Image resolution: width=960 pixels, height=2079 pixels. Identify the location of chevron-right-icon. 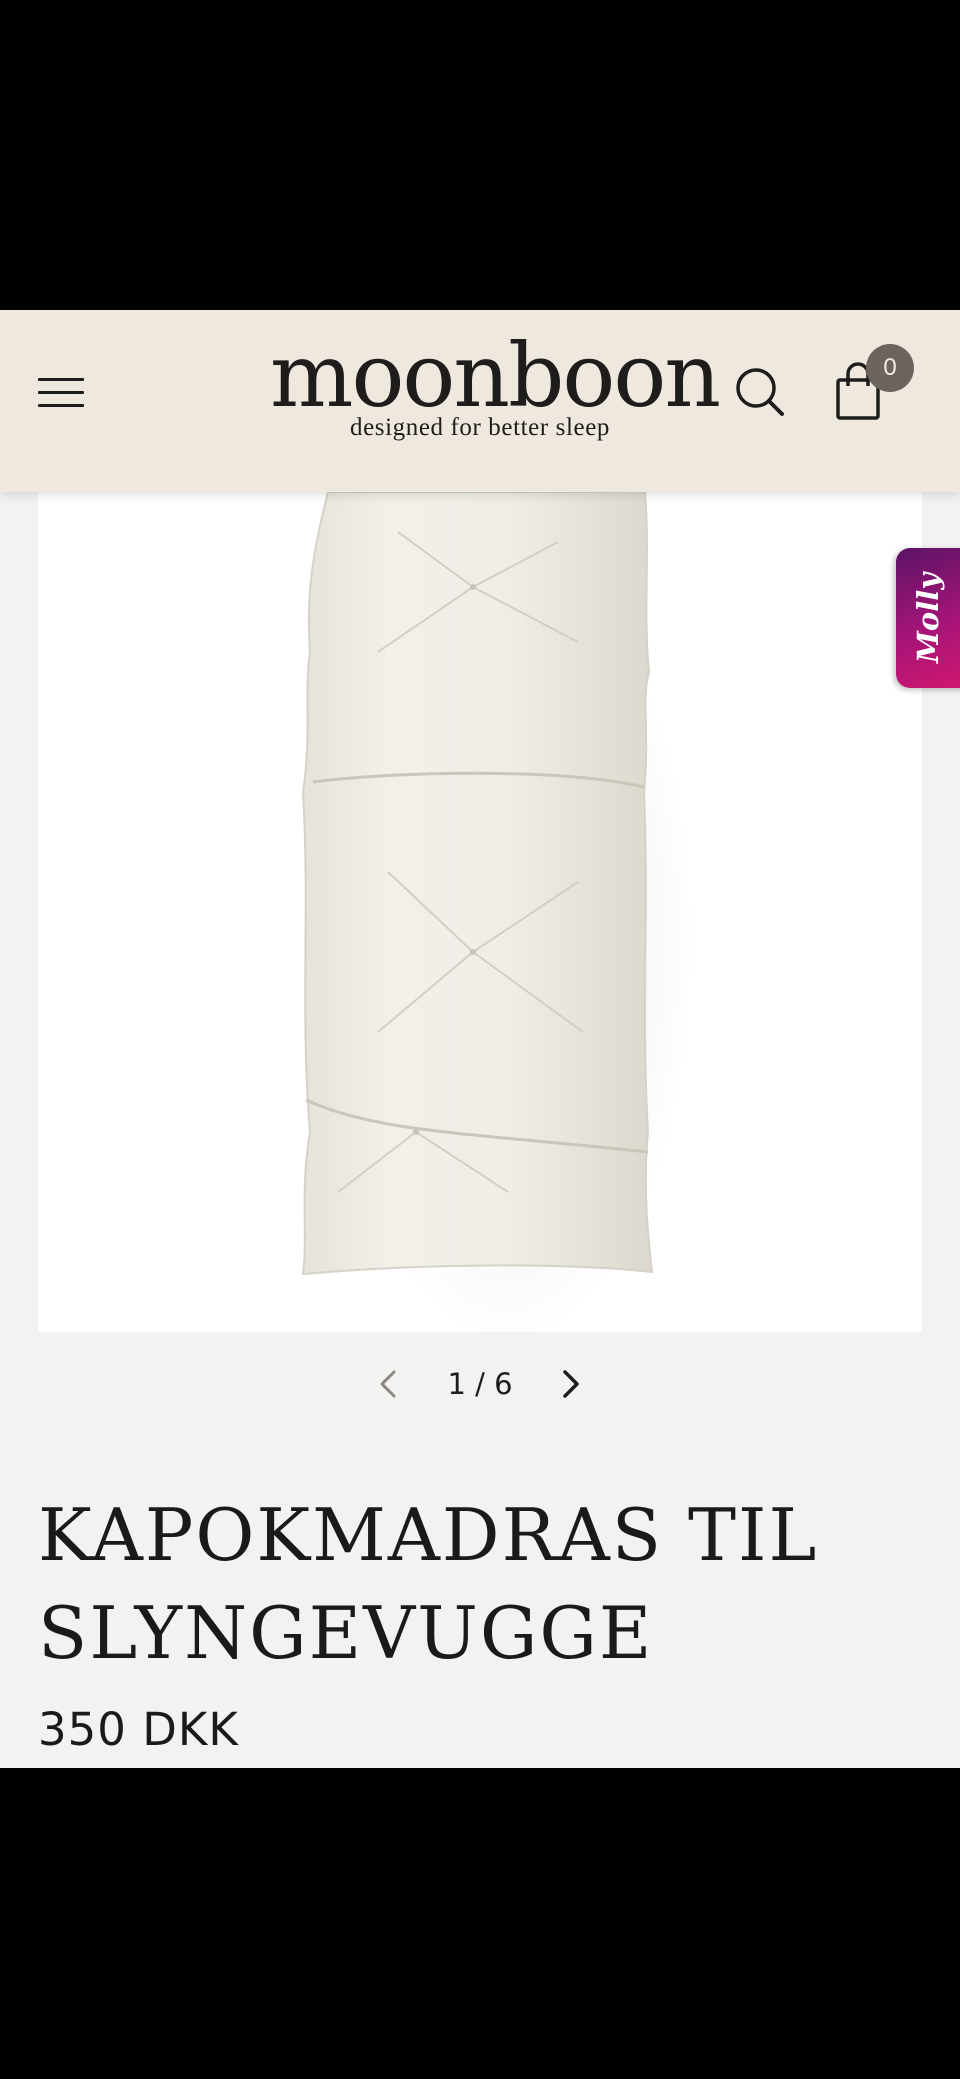
(571, 1384).